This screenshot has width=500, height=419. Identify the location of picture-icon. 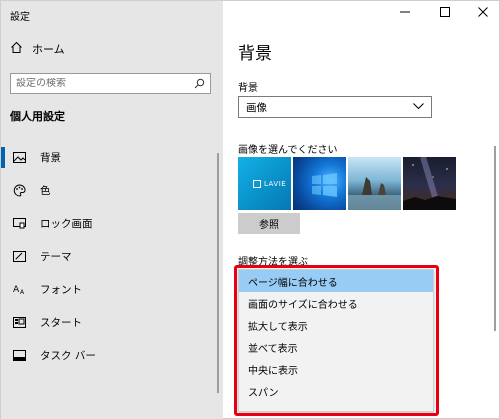
(19, 157).